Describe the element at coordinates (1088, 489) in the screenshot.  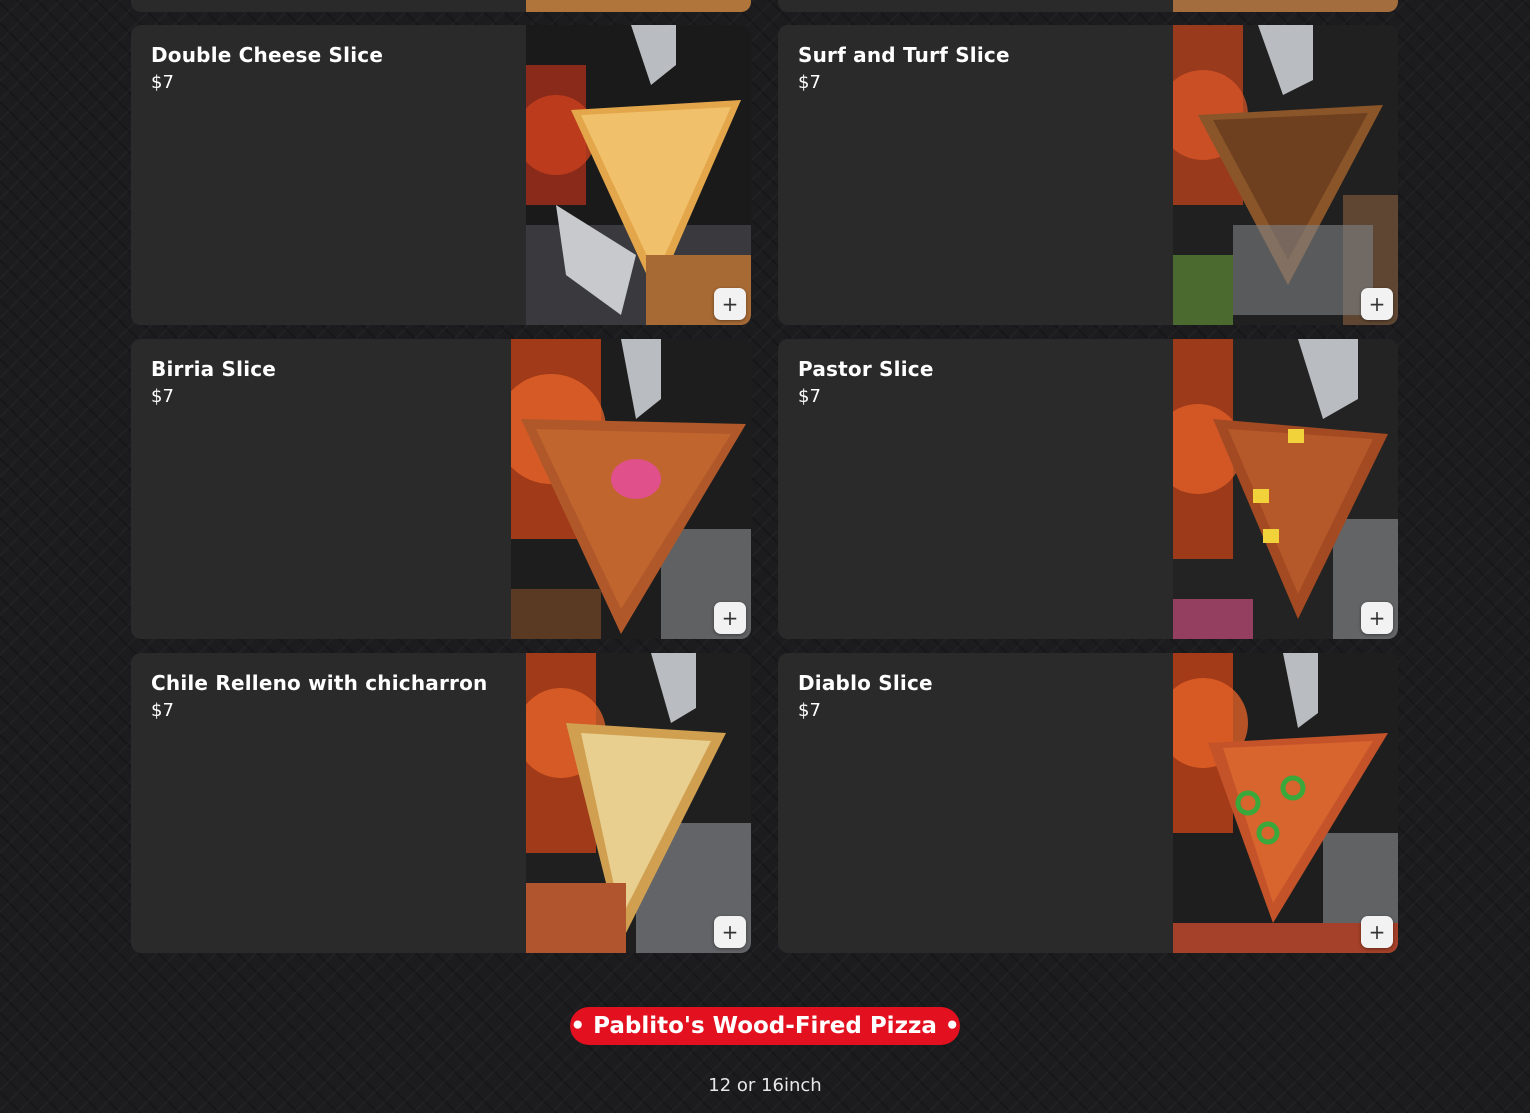
I see `menu-card-pastor: Pastor Slice $7 +` at that location.